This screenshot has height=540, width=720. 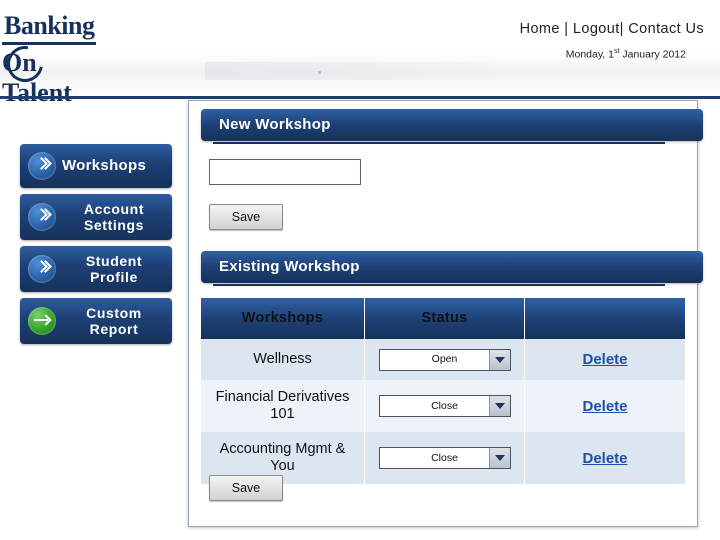 I want to click on sidebar-item-custom-report: Custom Report, so click(x=96, y=321).